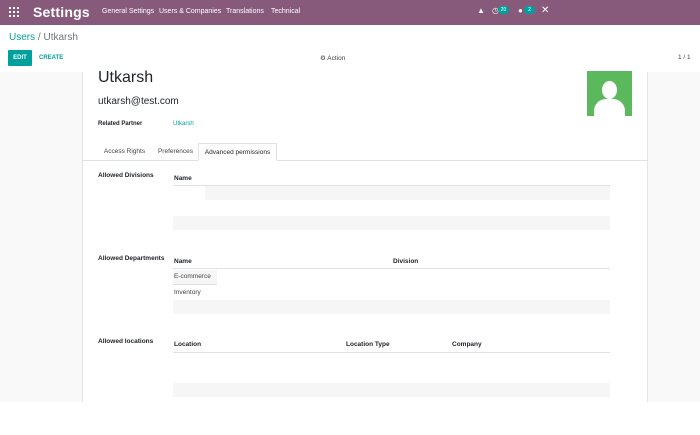 This screenshot has height=435, width=700. What do you see at coordinates (323, 58) in the screenshot?
I see `gear-icon: ⚙` at bounding box center [323, 58].